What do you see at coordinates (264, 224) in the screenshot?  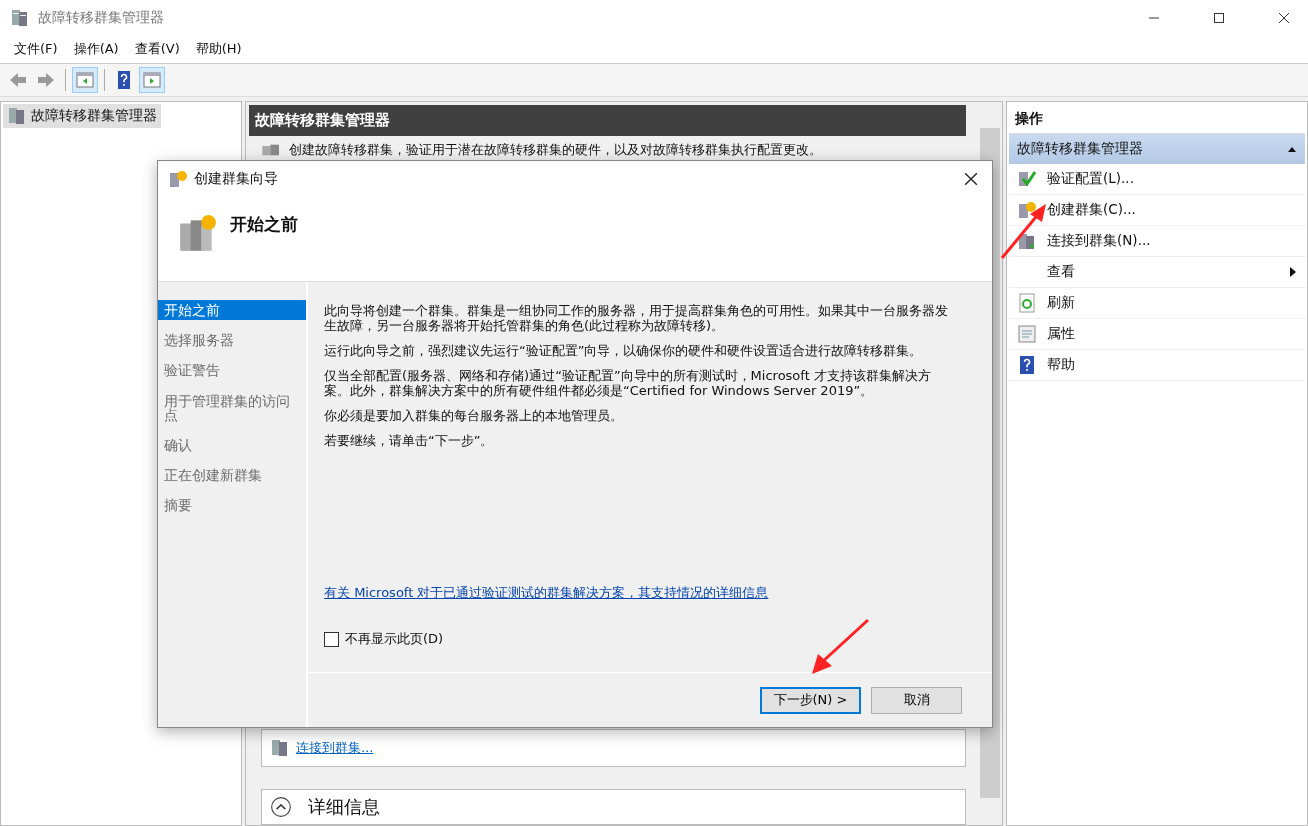 I see `page-title: 开始之前` at bounding box center [264, 224].